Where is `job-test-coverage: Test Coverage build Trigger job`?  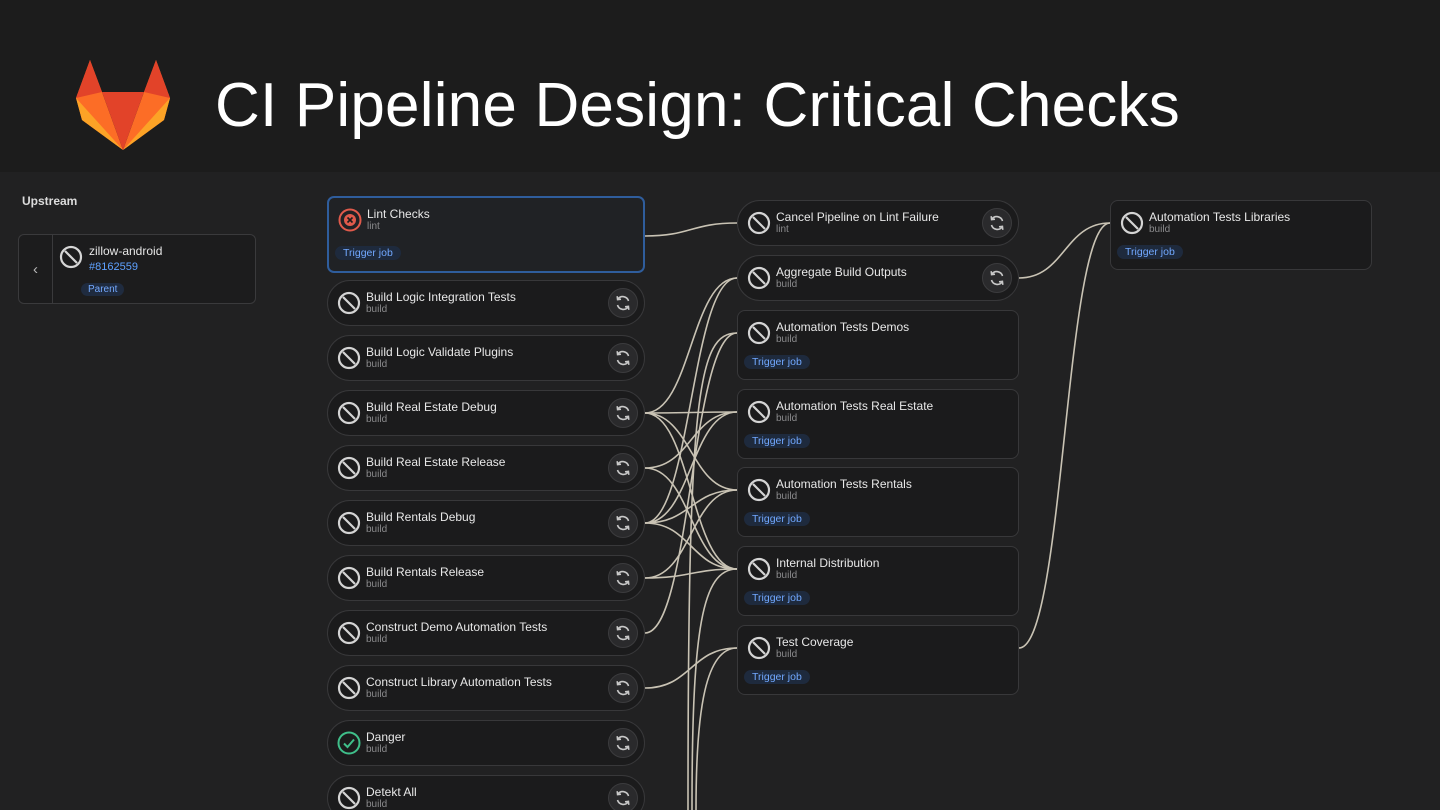
job-test-coverage: Test Coverage build Trigger job is located at coordinates (878, 660).